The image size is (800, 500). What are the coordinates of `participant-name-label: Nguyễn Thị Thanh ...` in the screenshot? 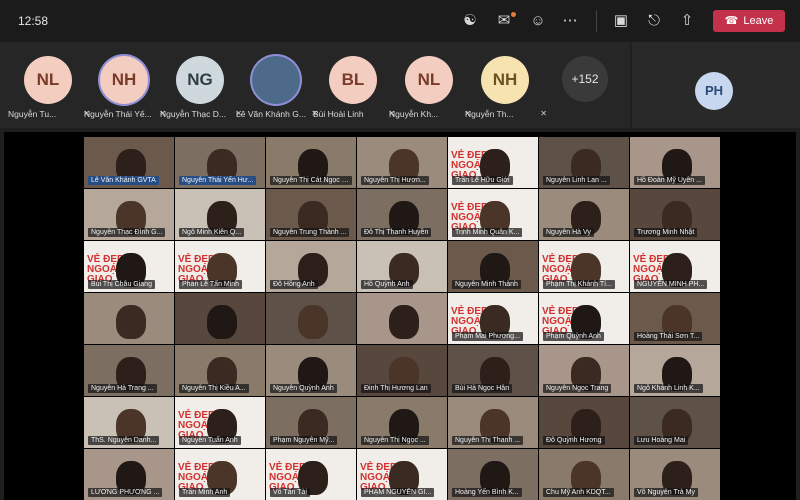 It's located at (488, 440).